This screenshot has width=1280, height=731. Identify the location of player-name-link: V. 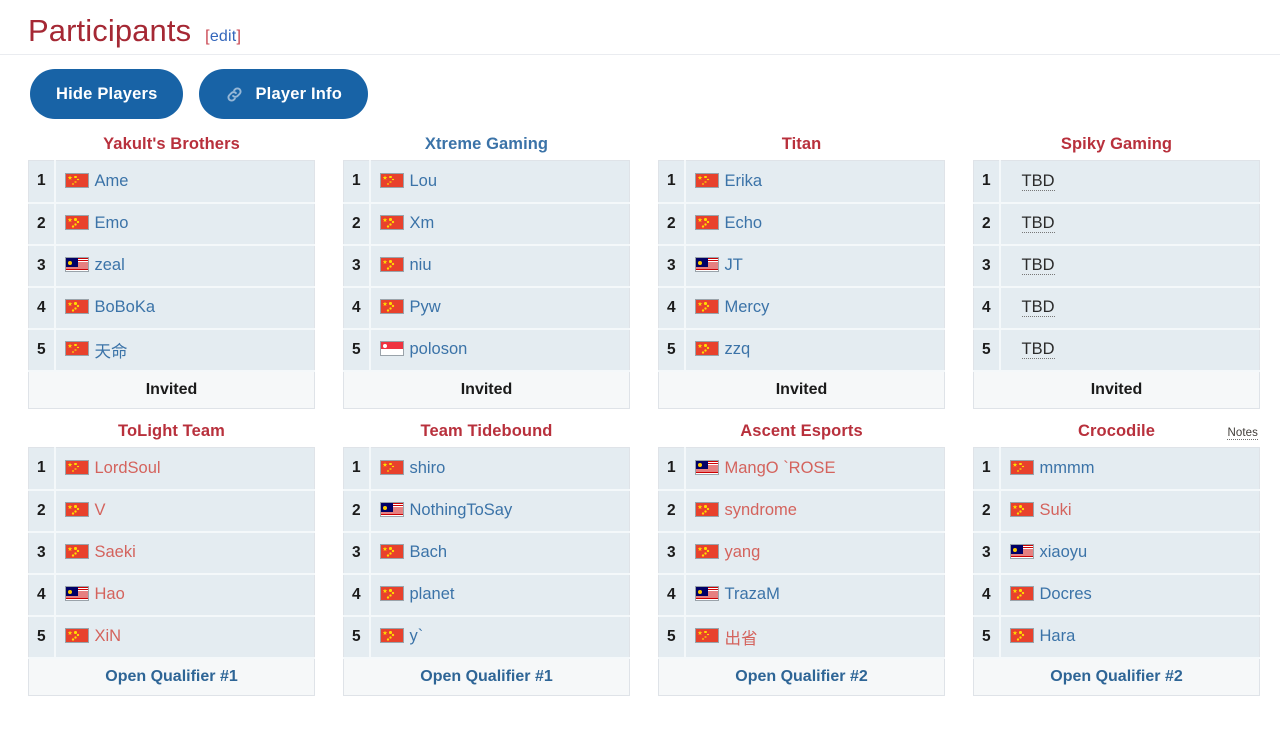
(100, 510).